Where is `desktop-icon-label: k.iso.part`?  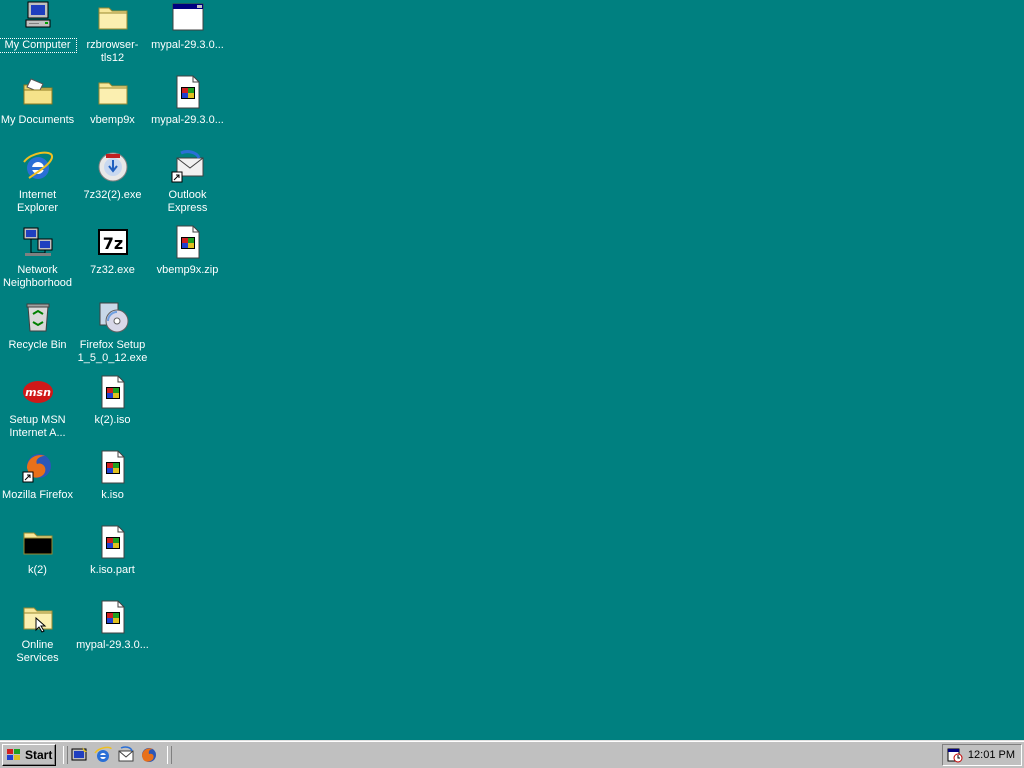 desktop-icon-label: k.iso.part is located at coordinates (112, 570).